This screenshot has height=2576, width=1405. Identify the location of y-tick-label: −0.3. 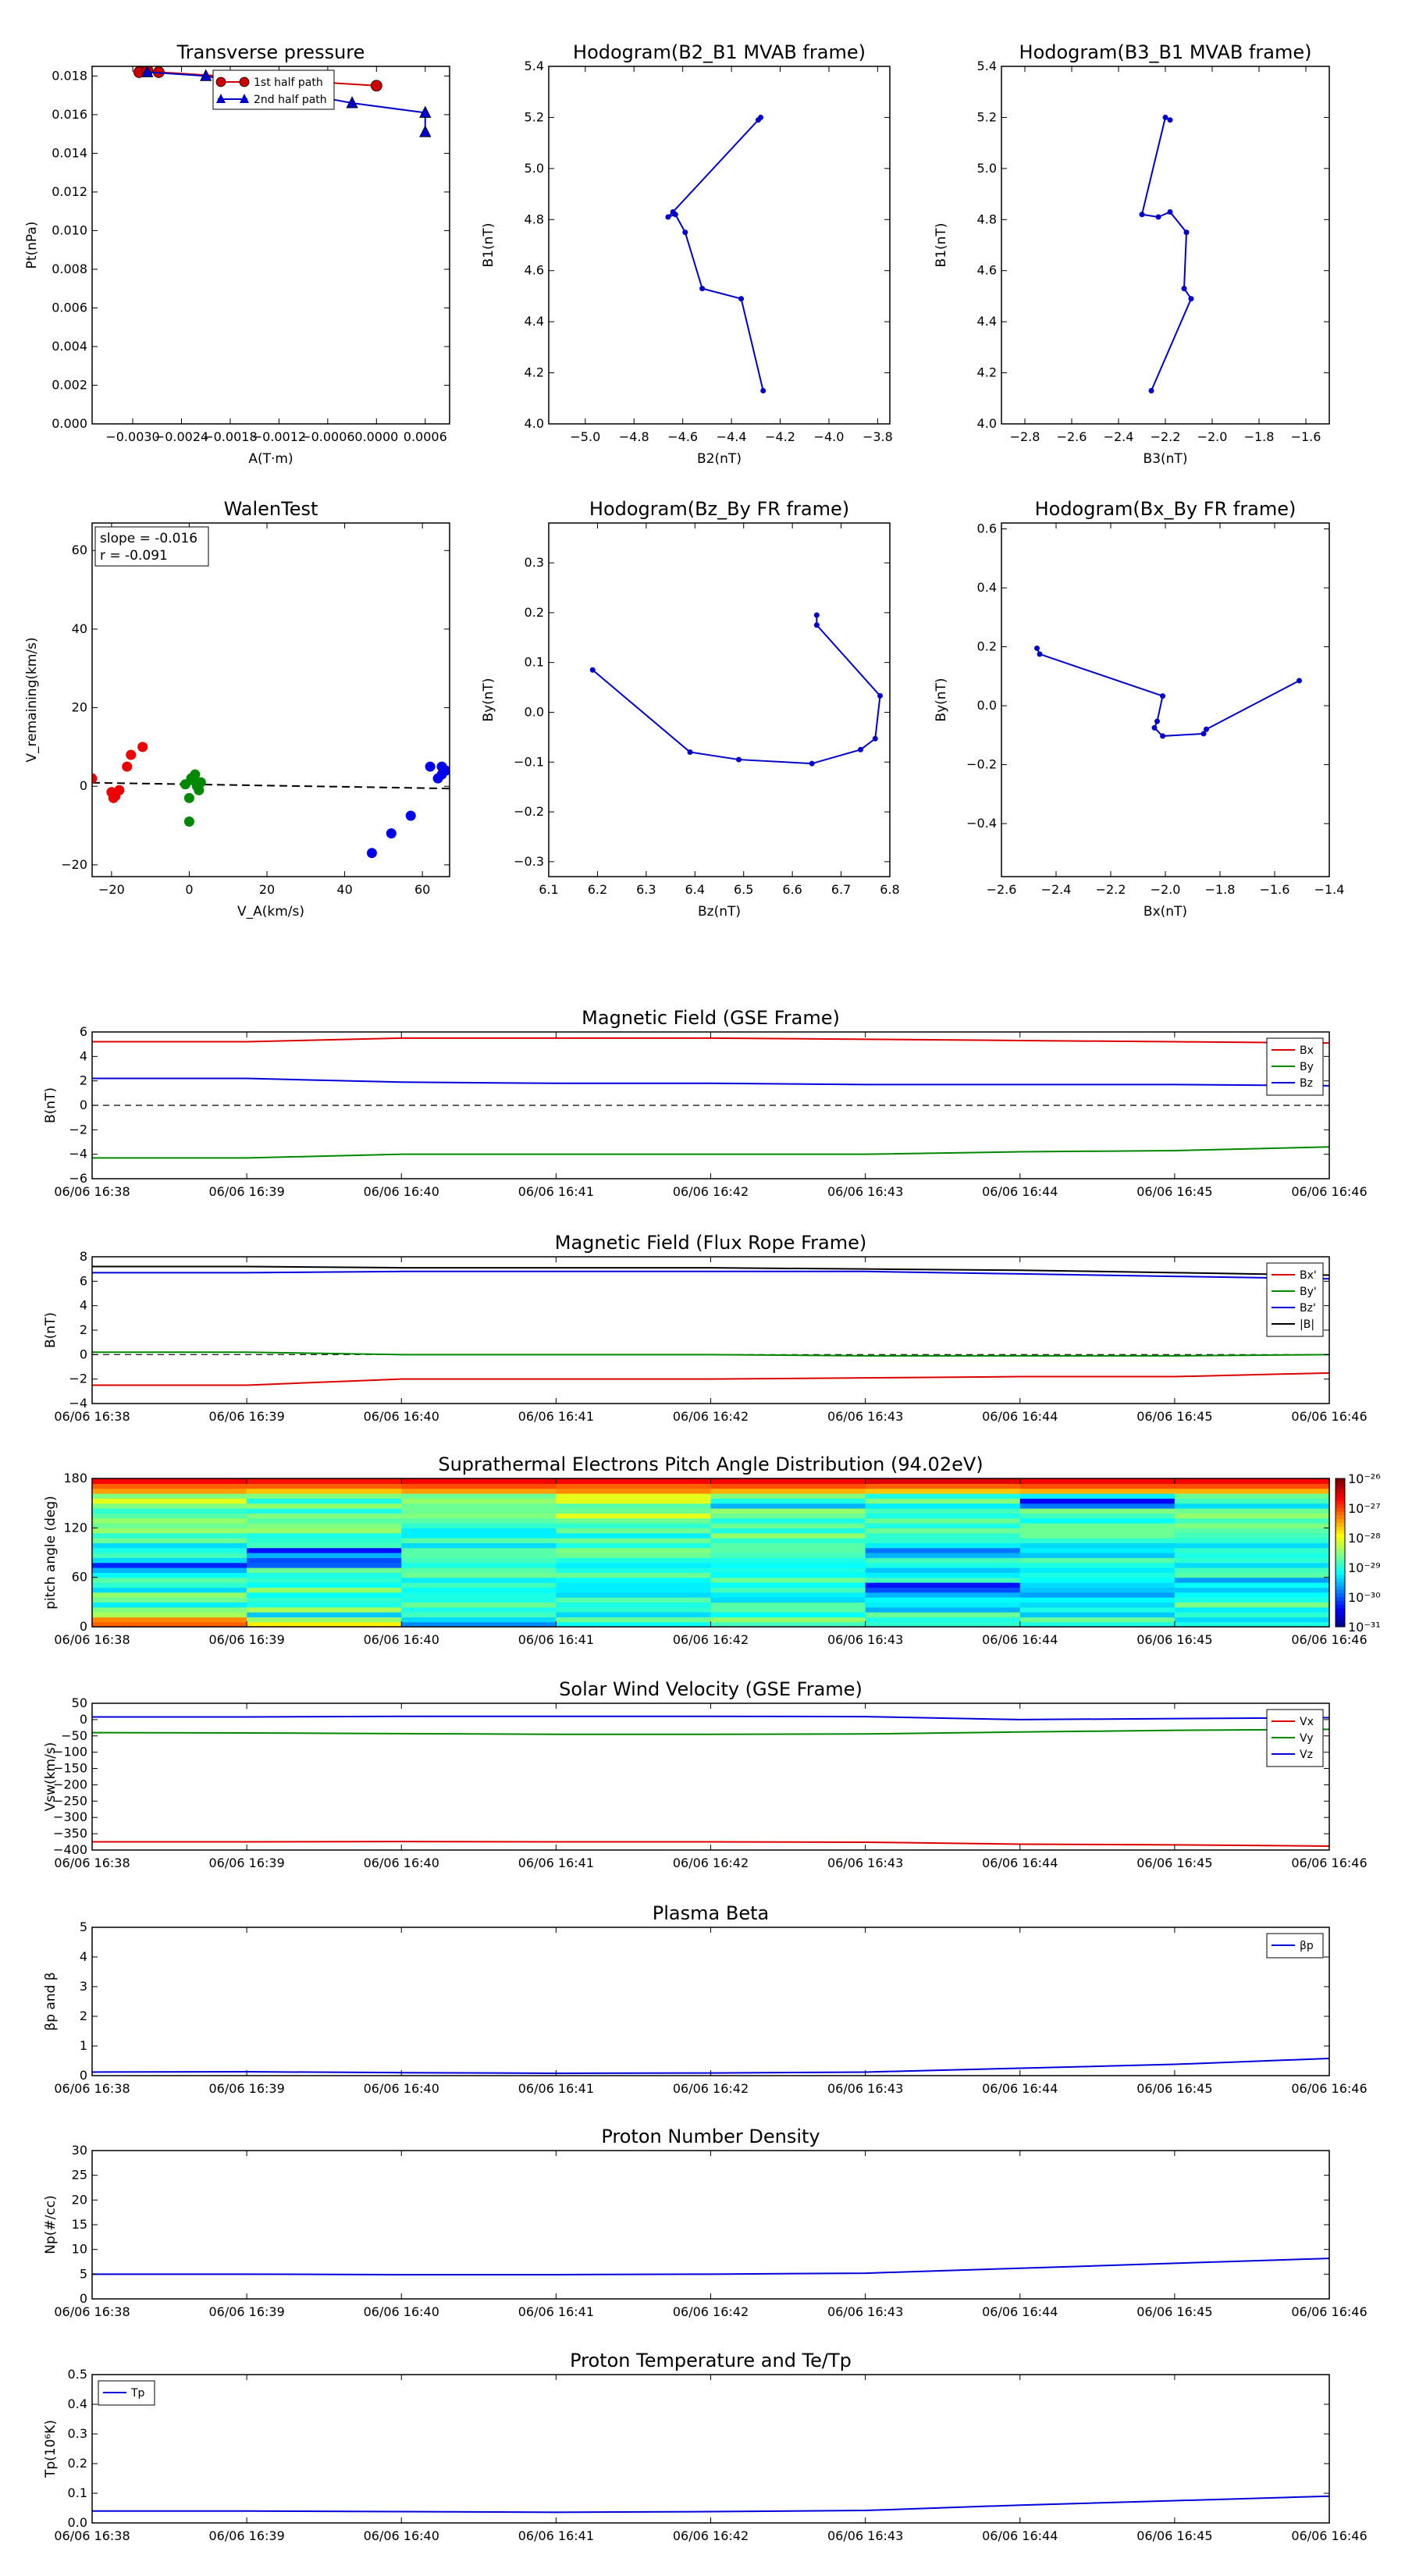
(529, 861).